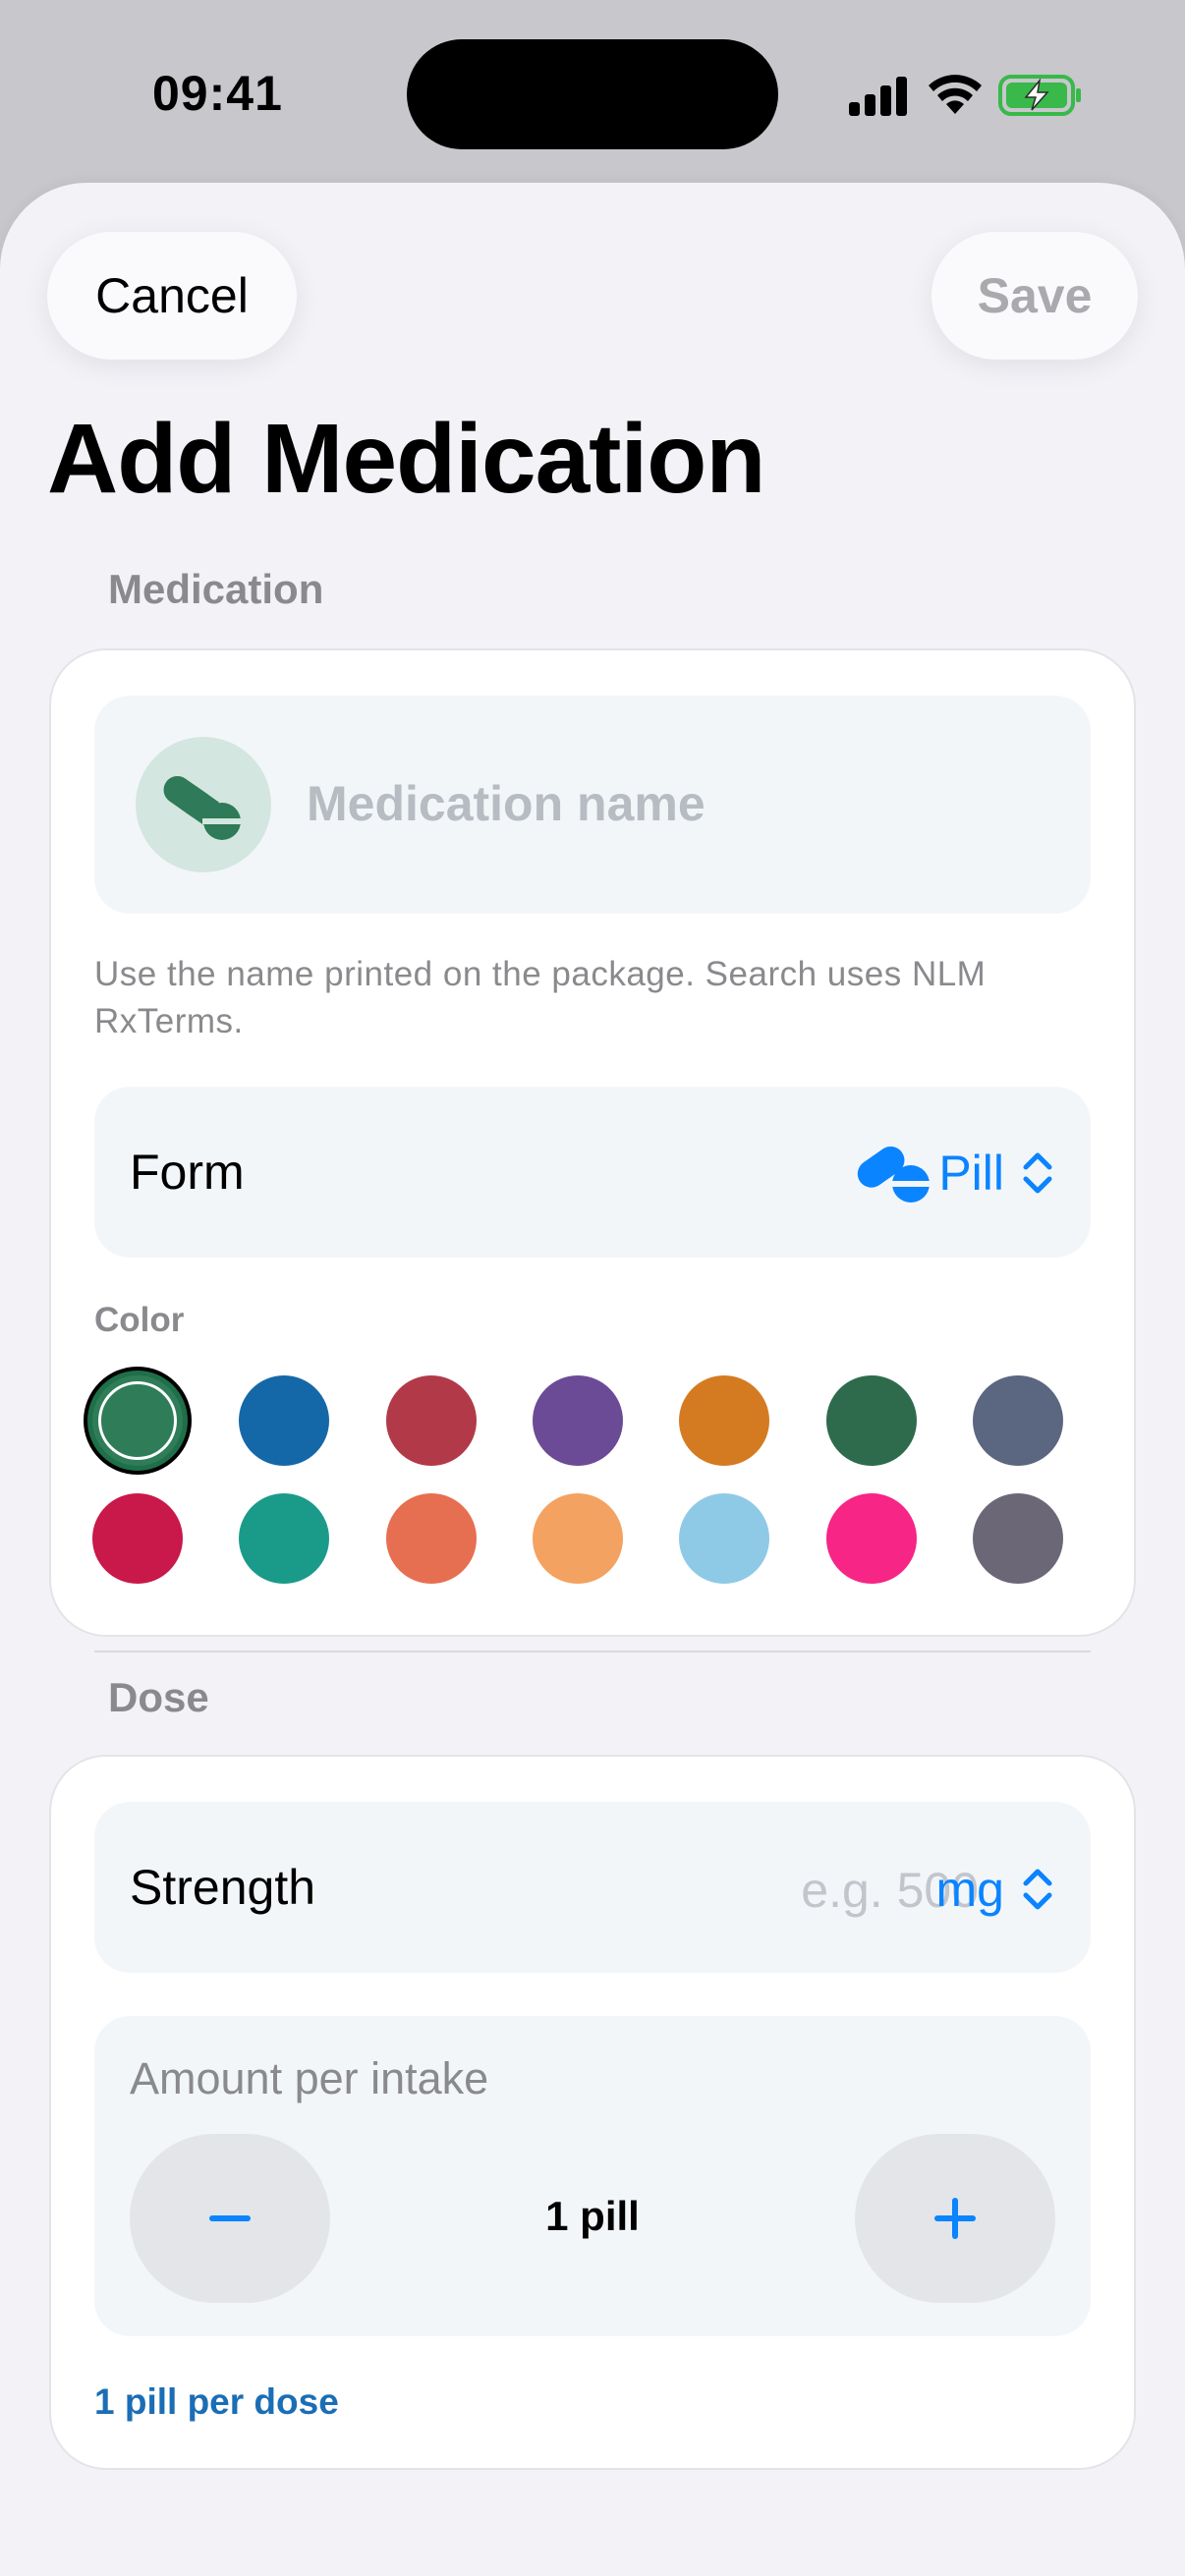 This screenshot has width=1185, height=2576. I want to click on form-picker: Pill, so click(955, 1173).